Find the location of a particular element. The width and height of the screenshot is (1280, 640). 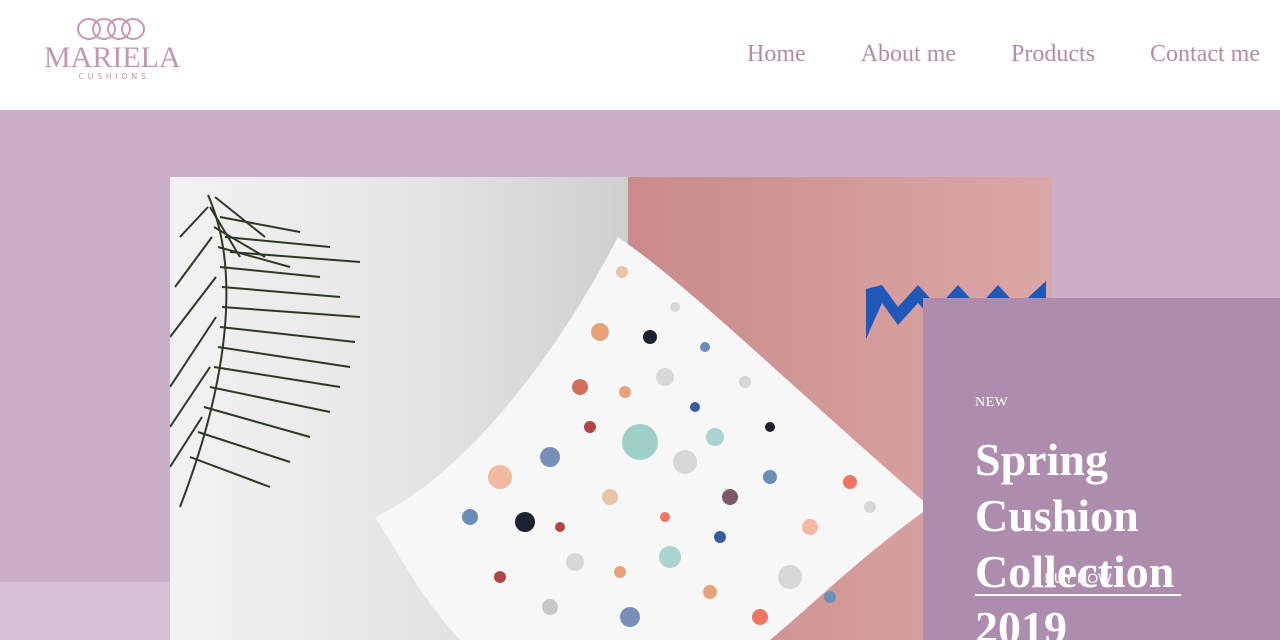

brand-logo: MARIELA CUSHIONS is located at coordinates (112, 52).